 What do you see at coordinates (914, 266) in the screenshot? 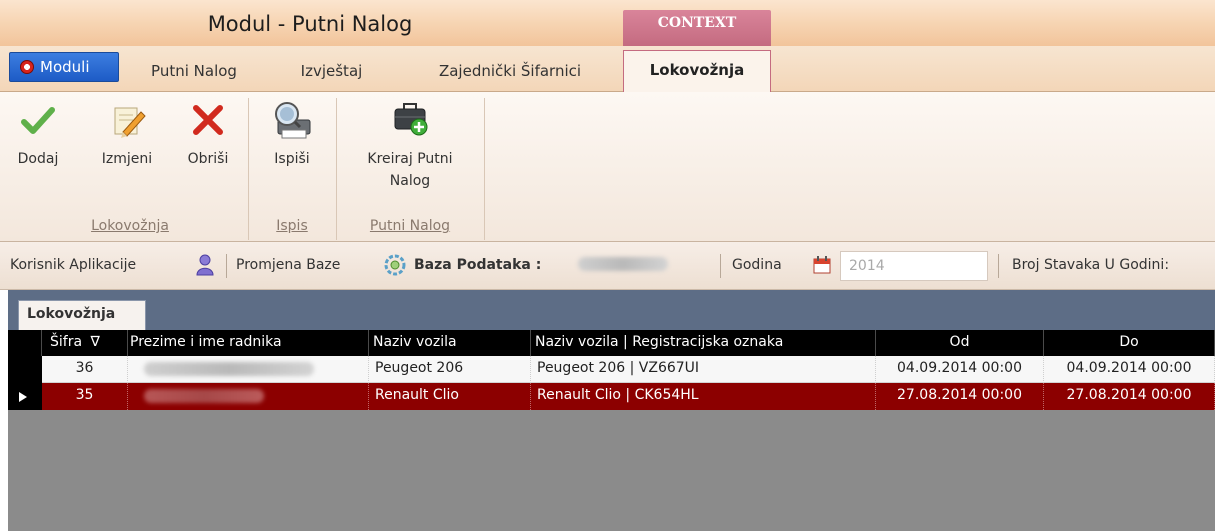
I see `godina-input: 2014` at bounding box center [914, 266].